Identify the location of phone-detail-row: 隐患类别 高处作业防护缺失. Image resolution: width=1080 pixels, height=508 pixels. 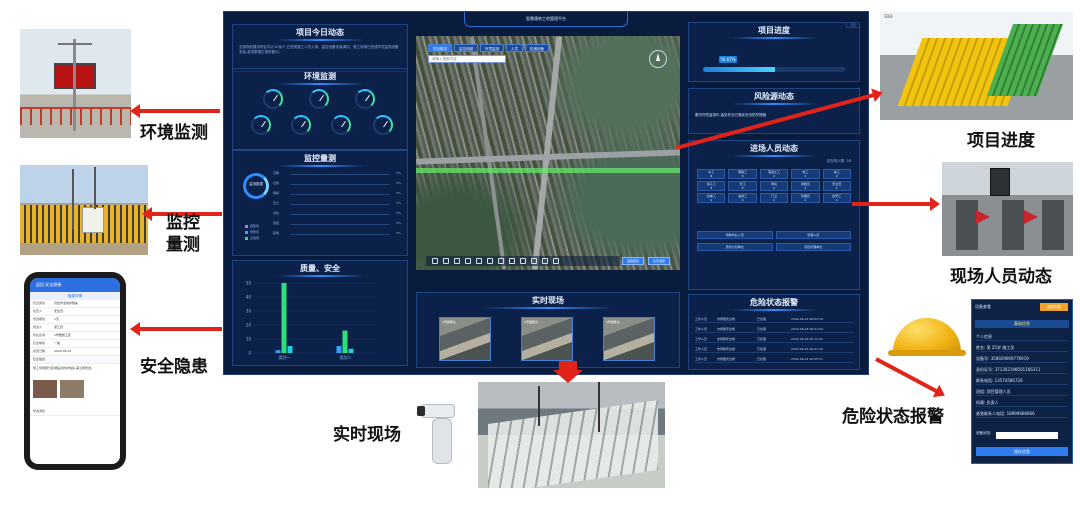
(75, 304).